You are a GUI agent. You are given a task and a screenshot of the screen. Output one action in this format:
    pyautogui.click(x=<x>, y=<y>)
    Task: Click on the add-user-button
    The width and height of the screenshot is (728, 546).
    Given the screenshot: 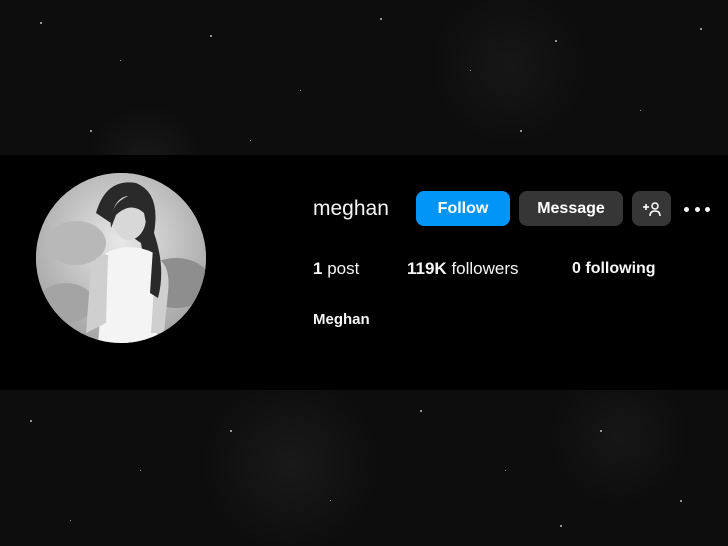 What is the action you would take?
    pyautogui.click(x=651, y=208)
    